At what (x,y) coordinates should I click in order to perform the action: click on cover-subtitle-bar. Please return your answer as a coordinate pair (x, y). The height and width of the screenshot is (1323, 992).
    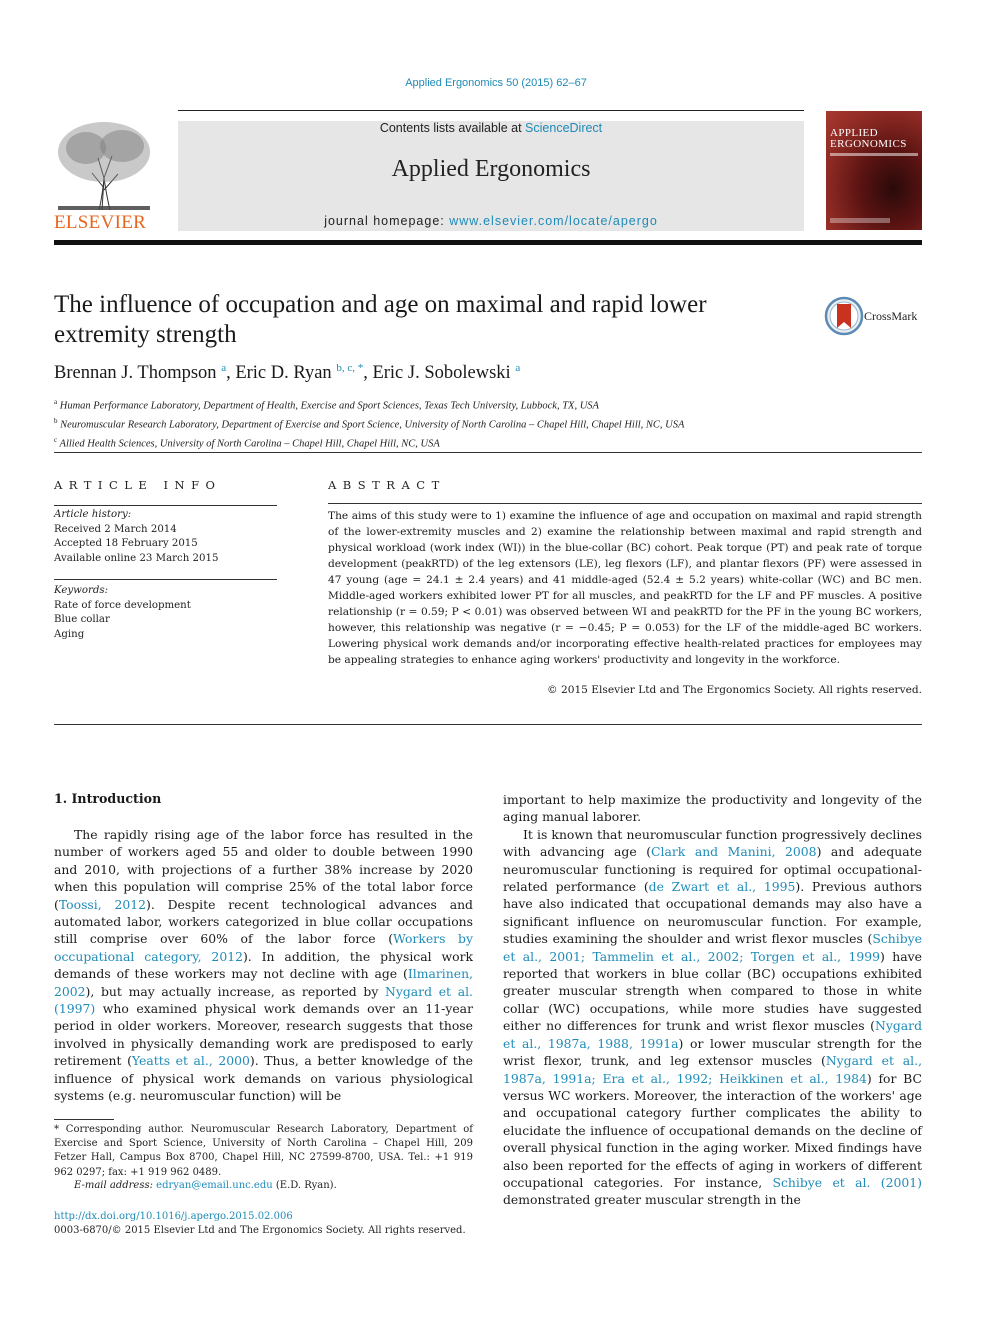
    Looking at the image, I should click on (874, 154).